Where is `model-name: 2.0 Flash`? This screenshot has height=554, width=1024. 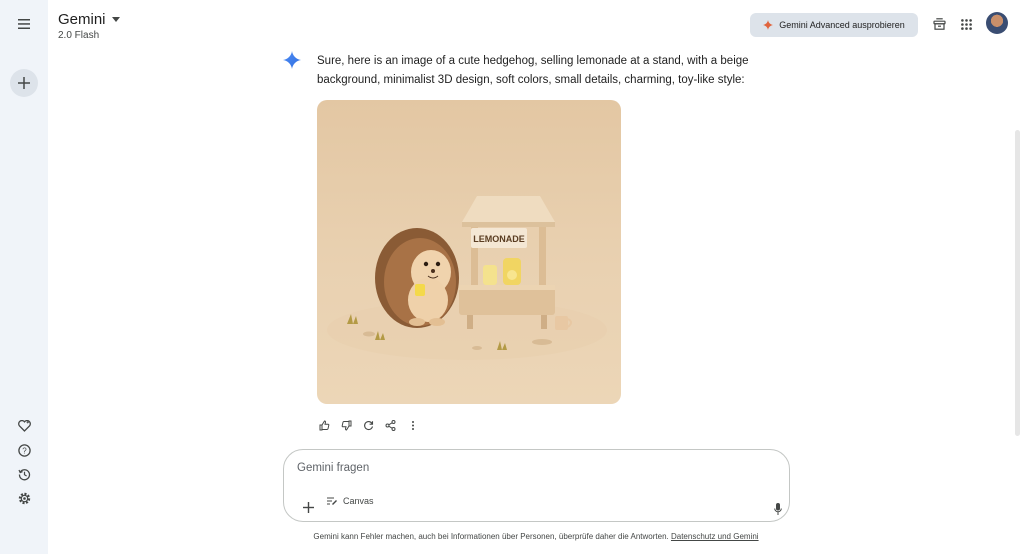 model-name: 2.0 Flash is located at coordinates (79, 35).